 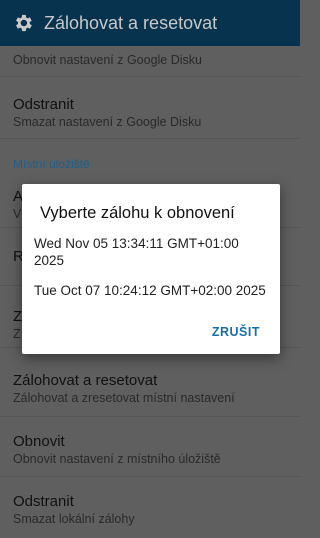 I want to click on list-item-subtitle: Smazat nastavení z Google Disku, so click(x=107, y=122).